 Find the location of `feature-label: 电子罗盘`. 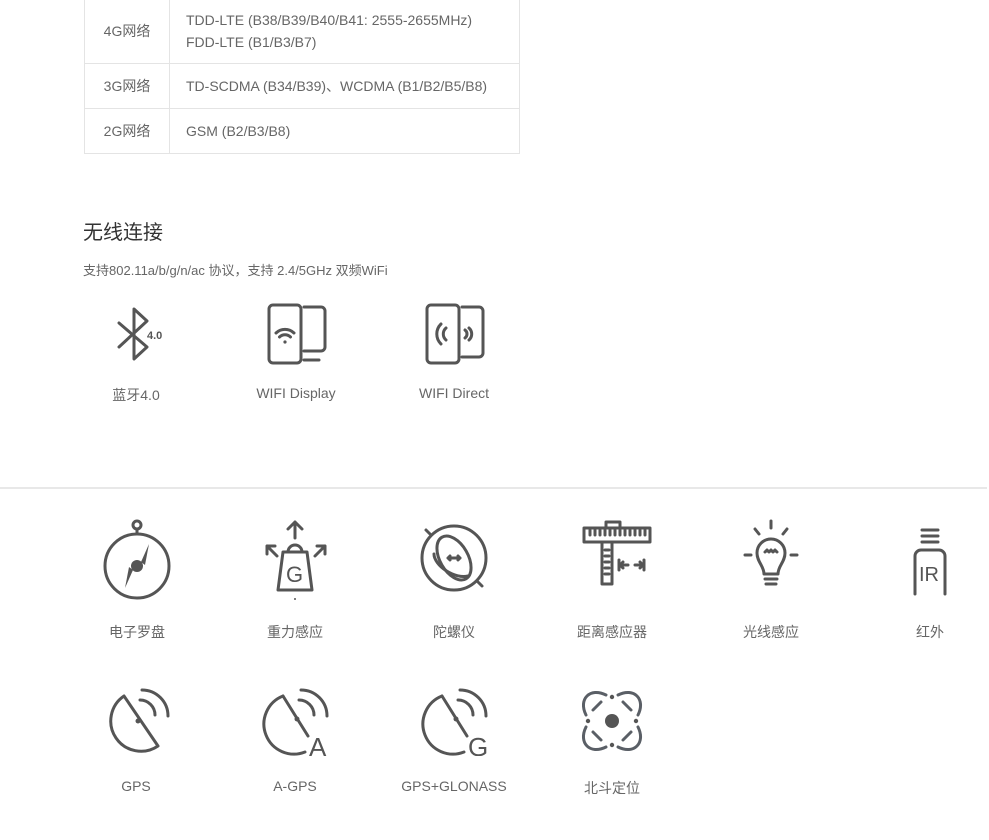

feature-label: 电子罗盘 is located at coordinates (137, 632).